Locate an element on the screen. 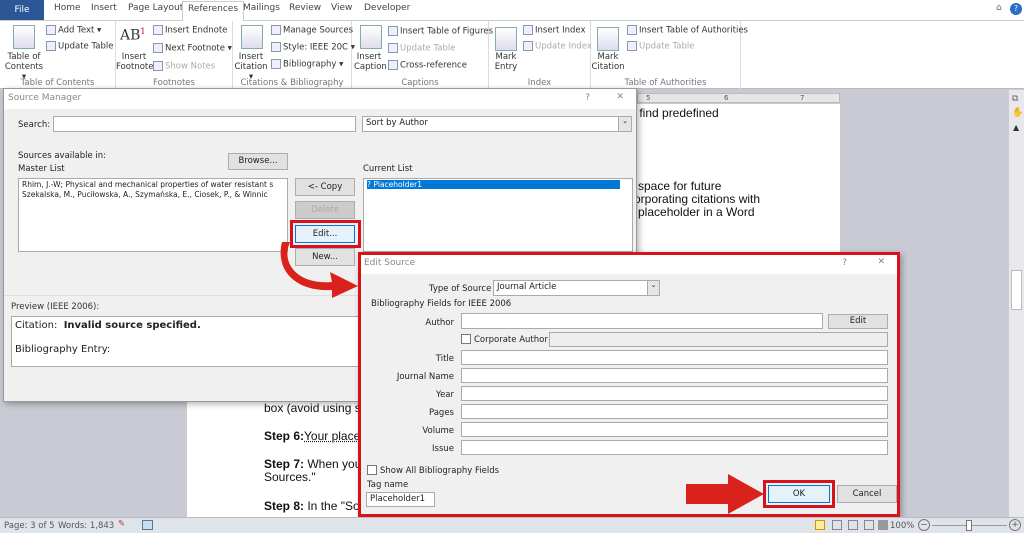 This screenshot has height=533, width=1024. web-layout-icon is located at coordinates (853, 525).